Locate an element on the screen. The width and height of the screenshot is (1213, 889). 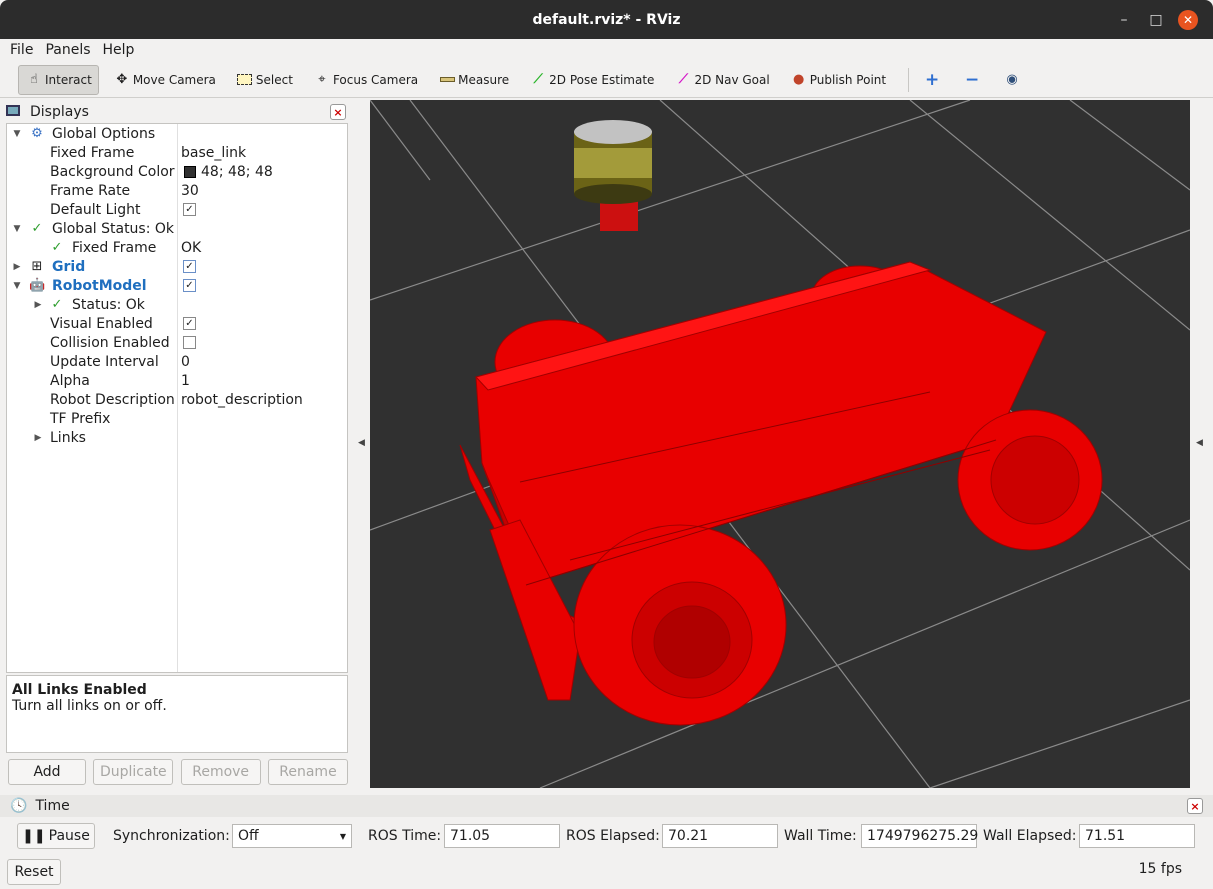
remove-tool-button: − is located at coordinates (973, 80).